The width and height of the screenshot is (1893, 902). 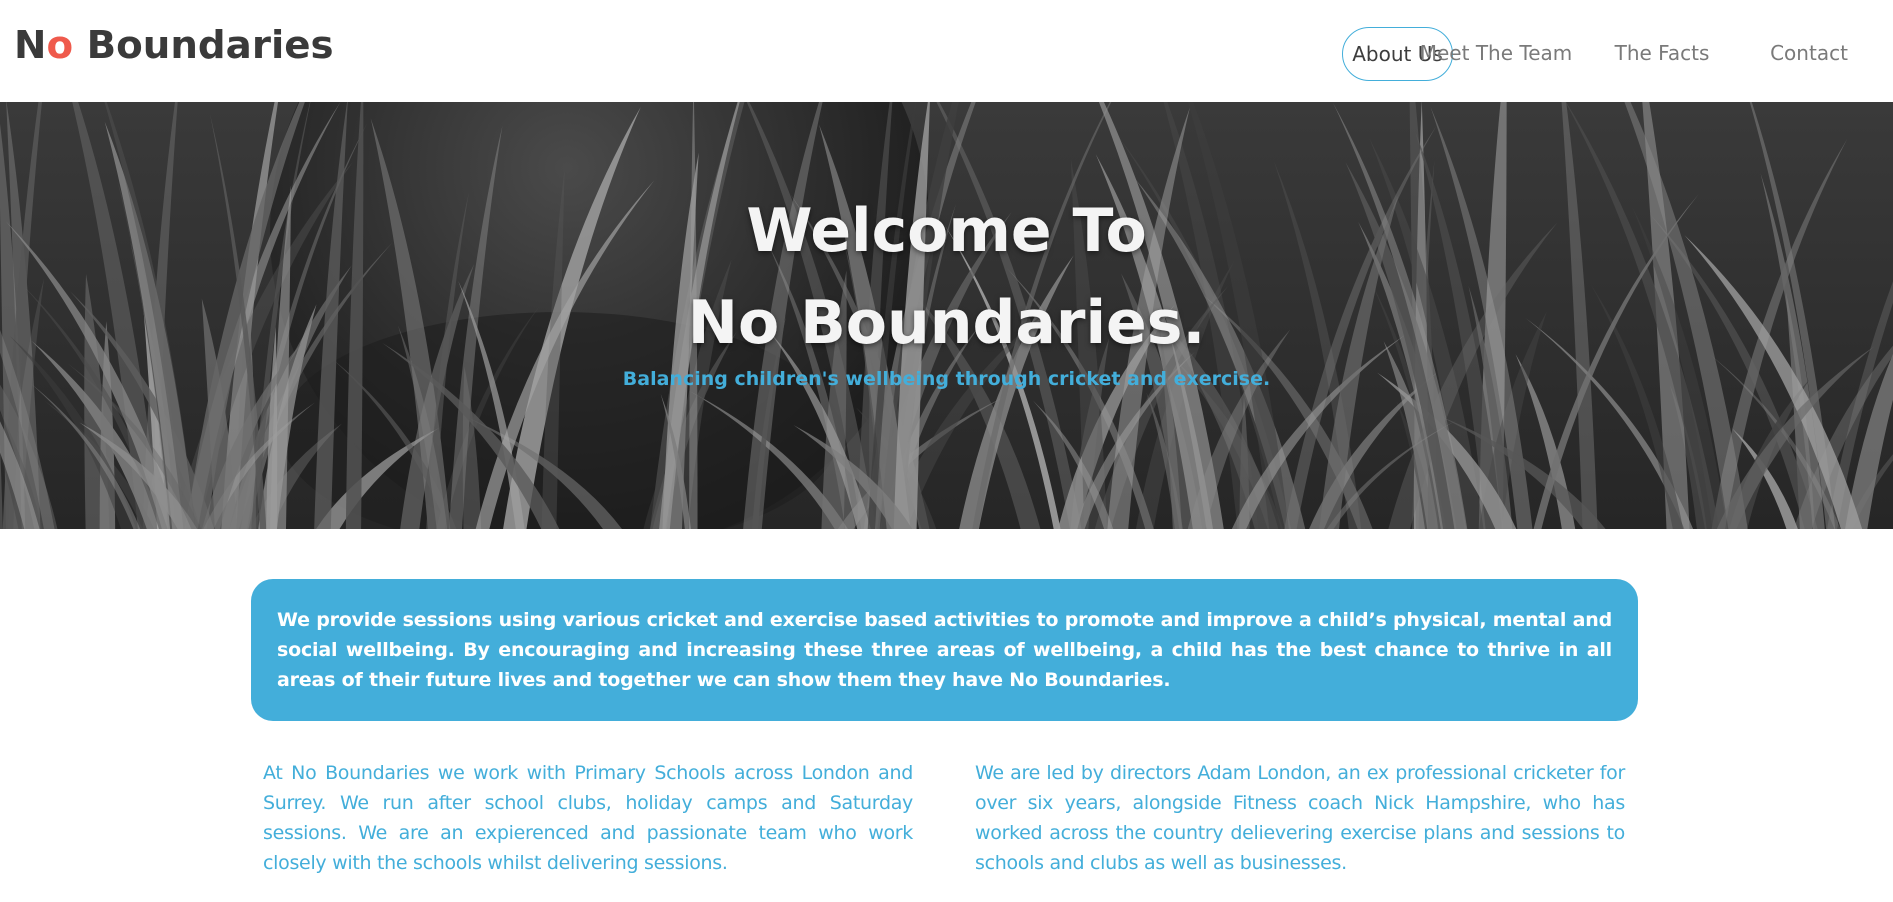 What do you see at coordinates (1662, 54) in the screenshot?
I see `nav-item-the-facts: The Facts` at bounding box center [1662, 54].